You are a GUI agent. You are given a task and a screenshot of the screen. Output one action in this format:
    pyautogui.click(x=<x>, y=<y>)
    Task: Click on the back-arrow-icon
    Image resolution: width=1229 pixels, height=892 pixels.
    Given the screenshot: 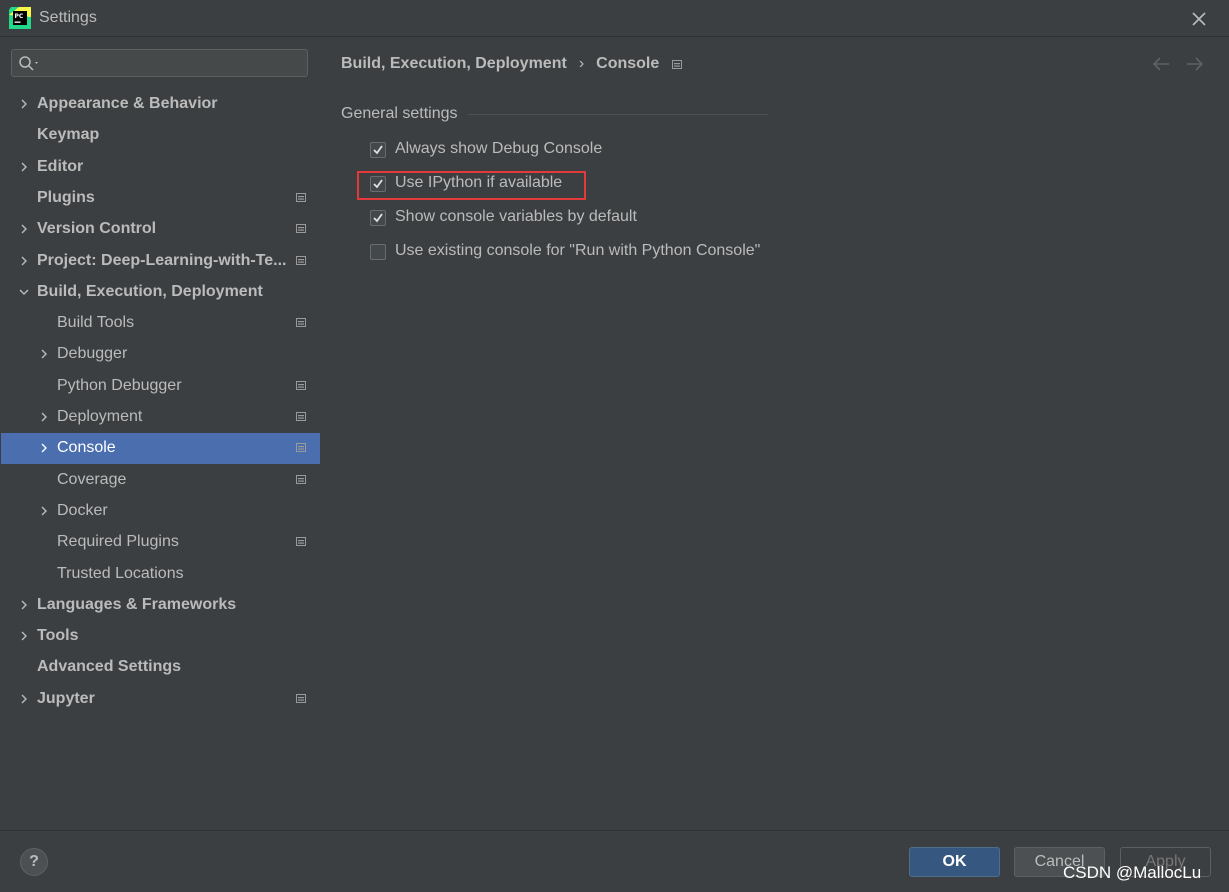 What is the action you would take?
    pyautogui.click(x=1161, y=64)
    